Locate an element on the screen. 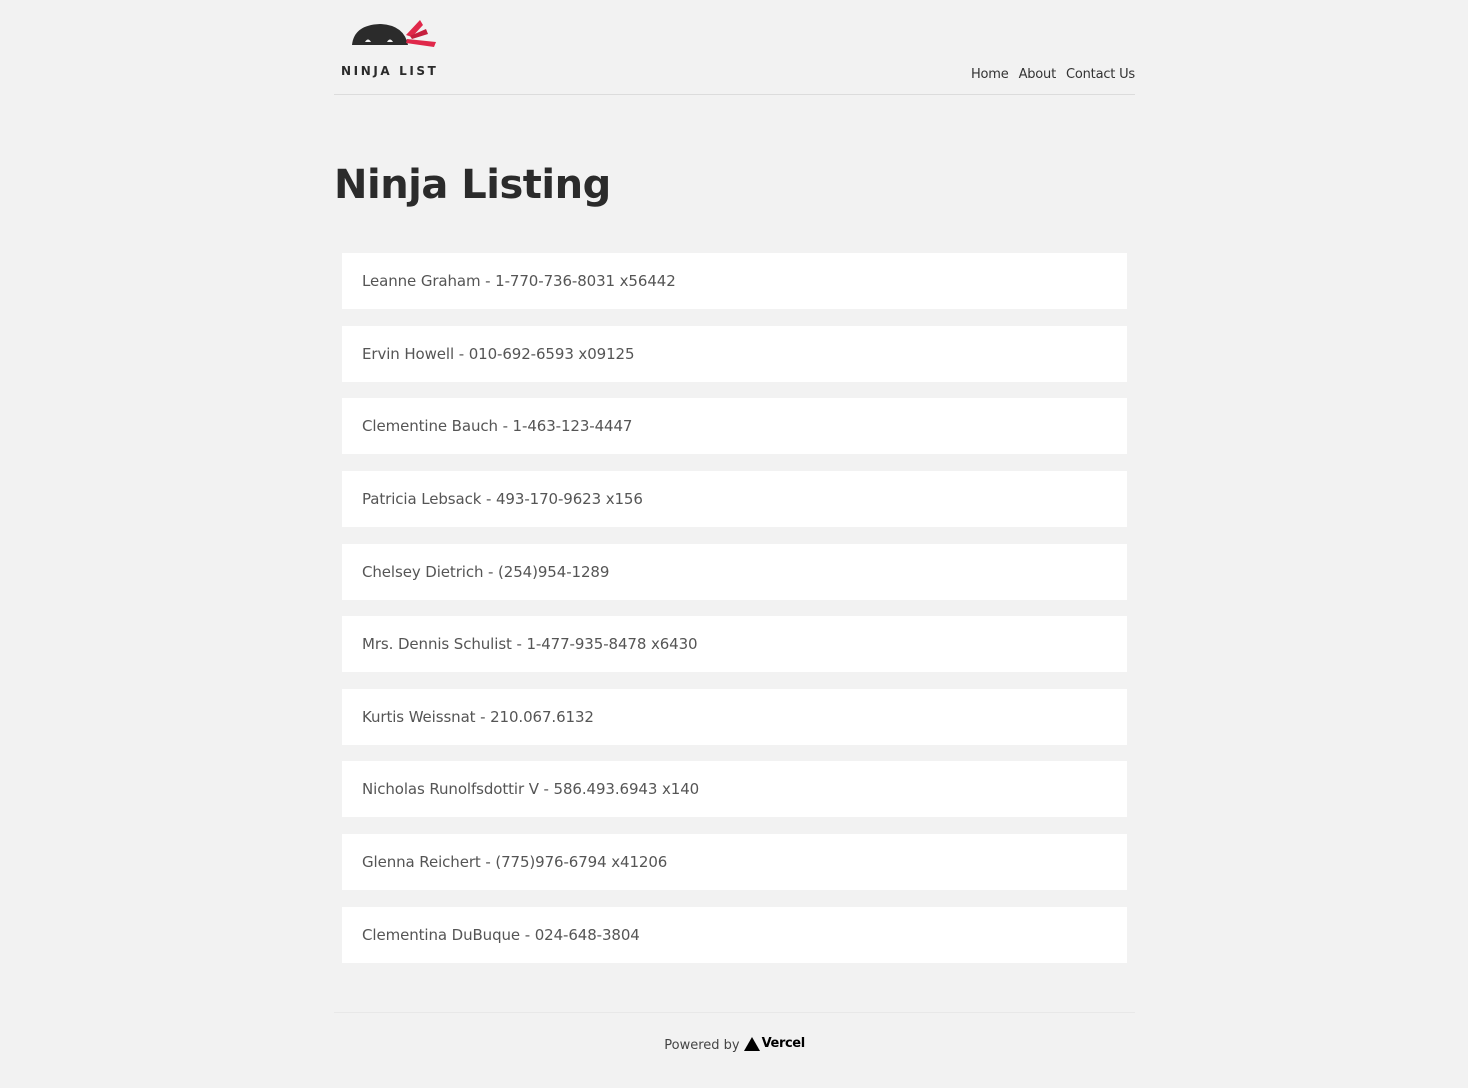 This screenshot has height=1088, width=1468. nav-about-link: About is located at coordinates (1038, 74).